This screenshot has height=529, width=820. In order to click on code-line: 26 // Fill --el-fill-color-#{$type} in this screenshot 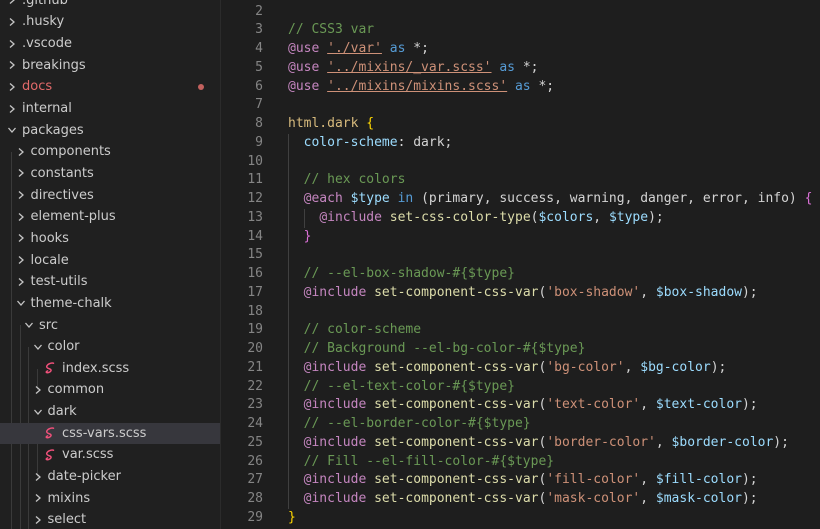, I will do `click(520, 462)`.